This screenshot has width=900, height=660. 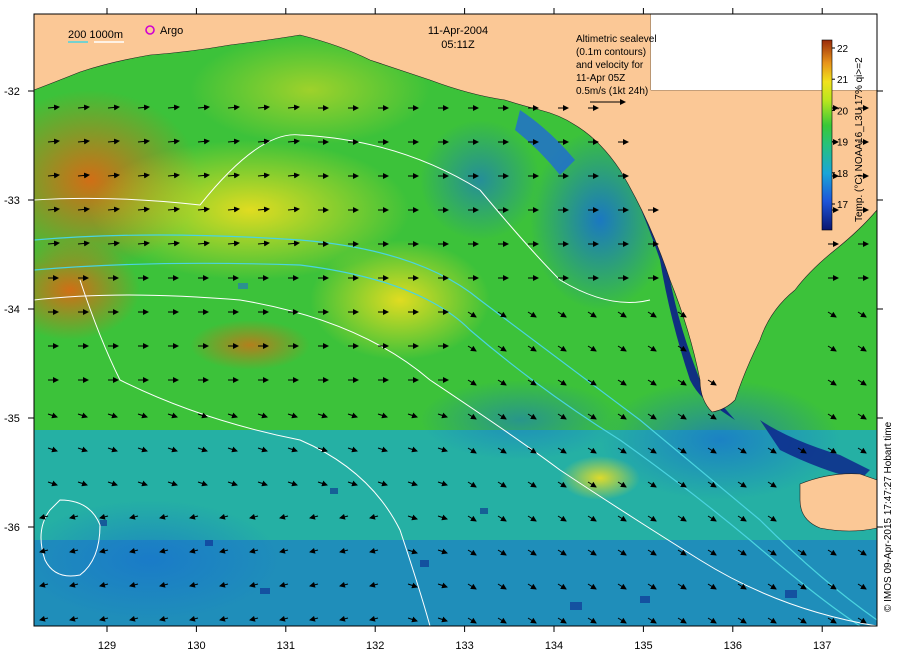 What do you see at coordinates (827, 135) in the screenshot?
I see `colorbar-ramp` at bounding box center [827, 135].